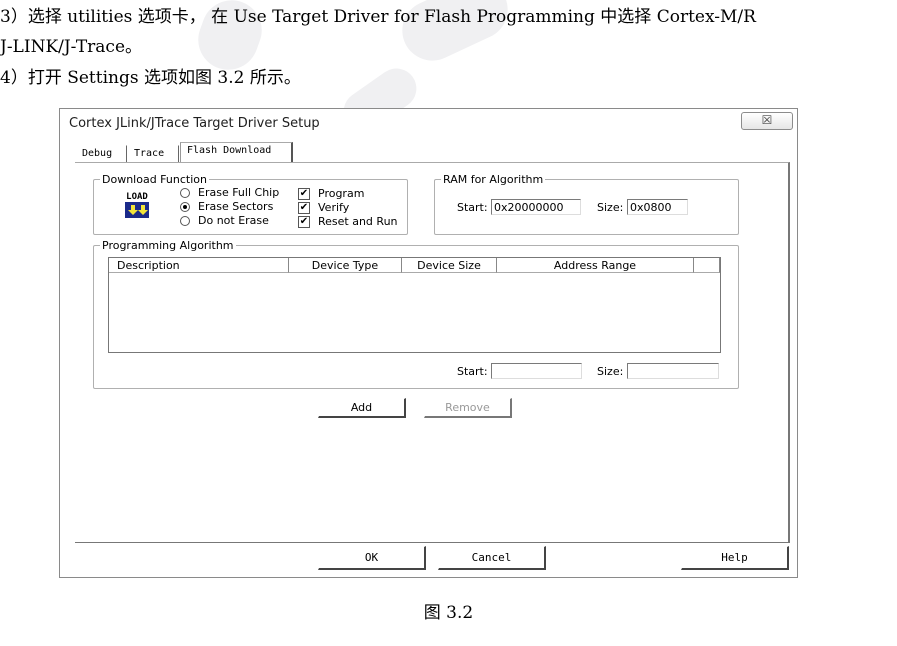  Describe the element at coordinates (468, 408) in the screenshot. I see `remove-button: Remove` at that location.